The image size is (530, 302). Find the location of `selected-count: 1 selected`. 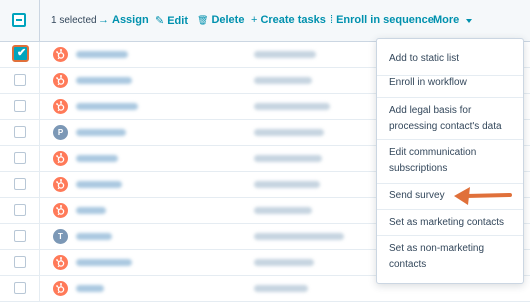

selected-count: 1 selected is located at coordinates (74, 20).